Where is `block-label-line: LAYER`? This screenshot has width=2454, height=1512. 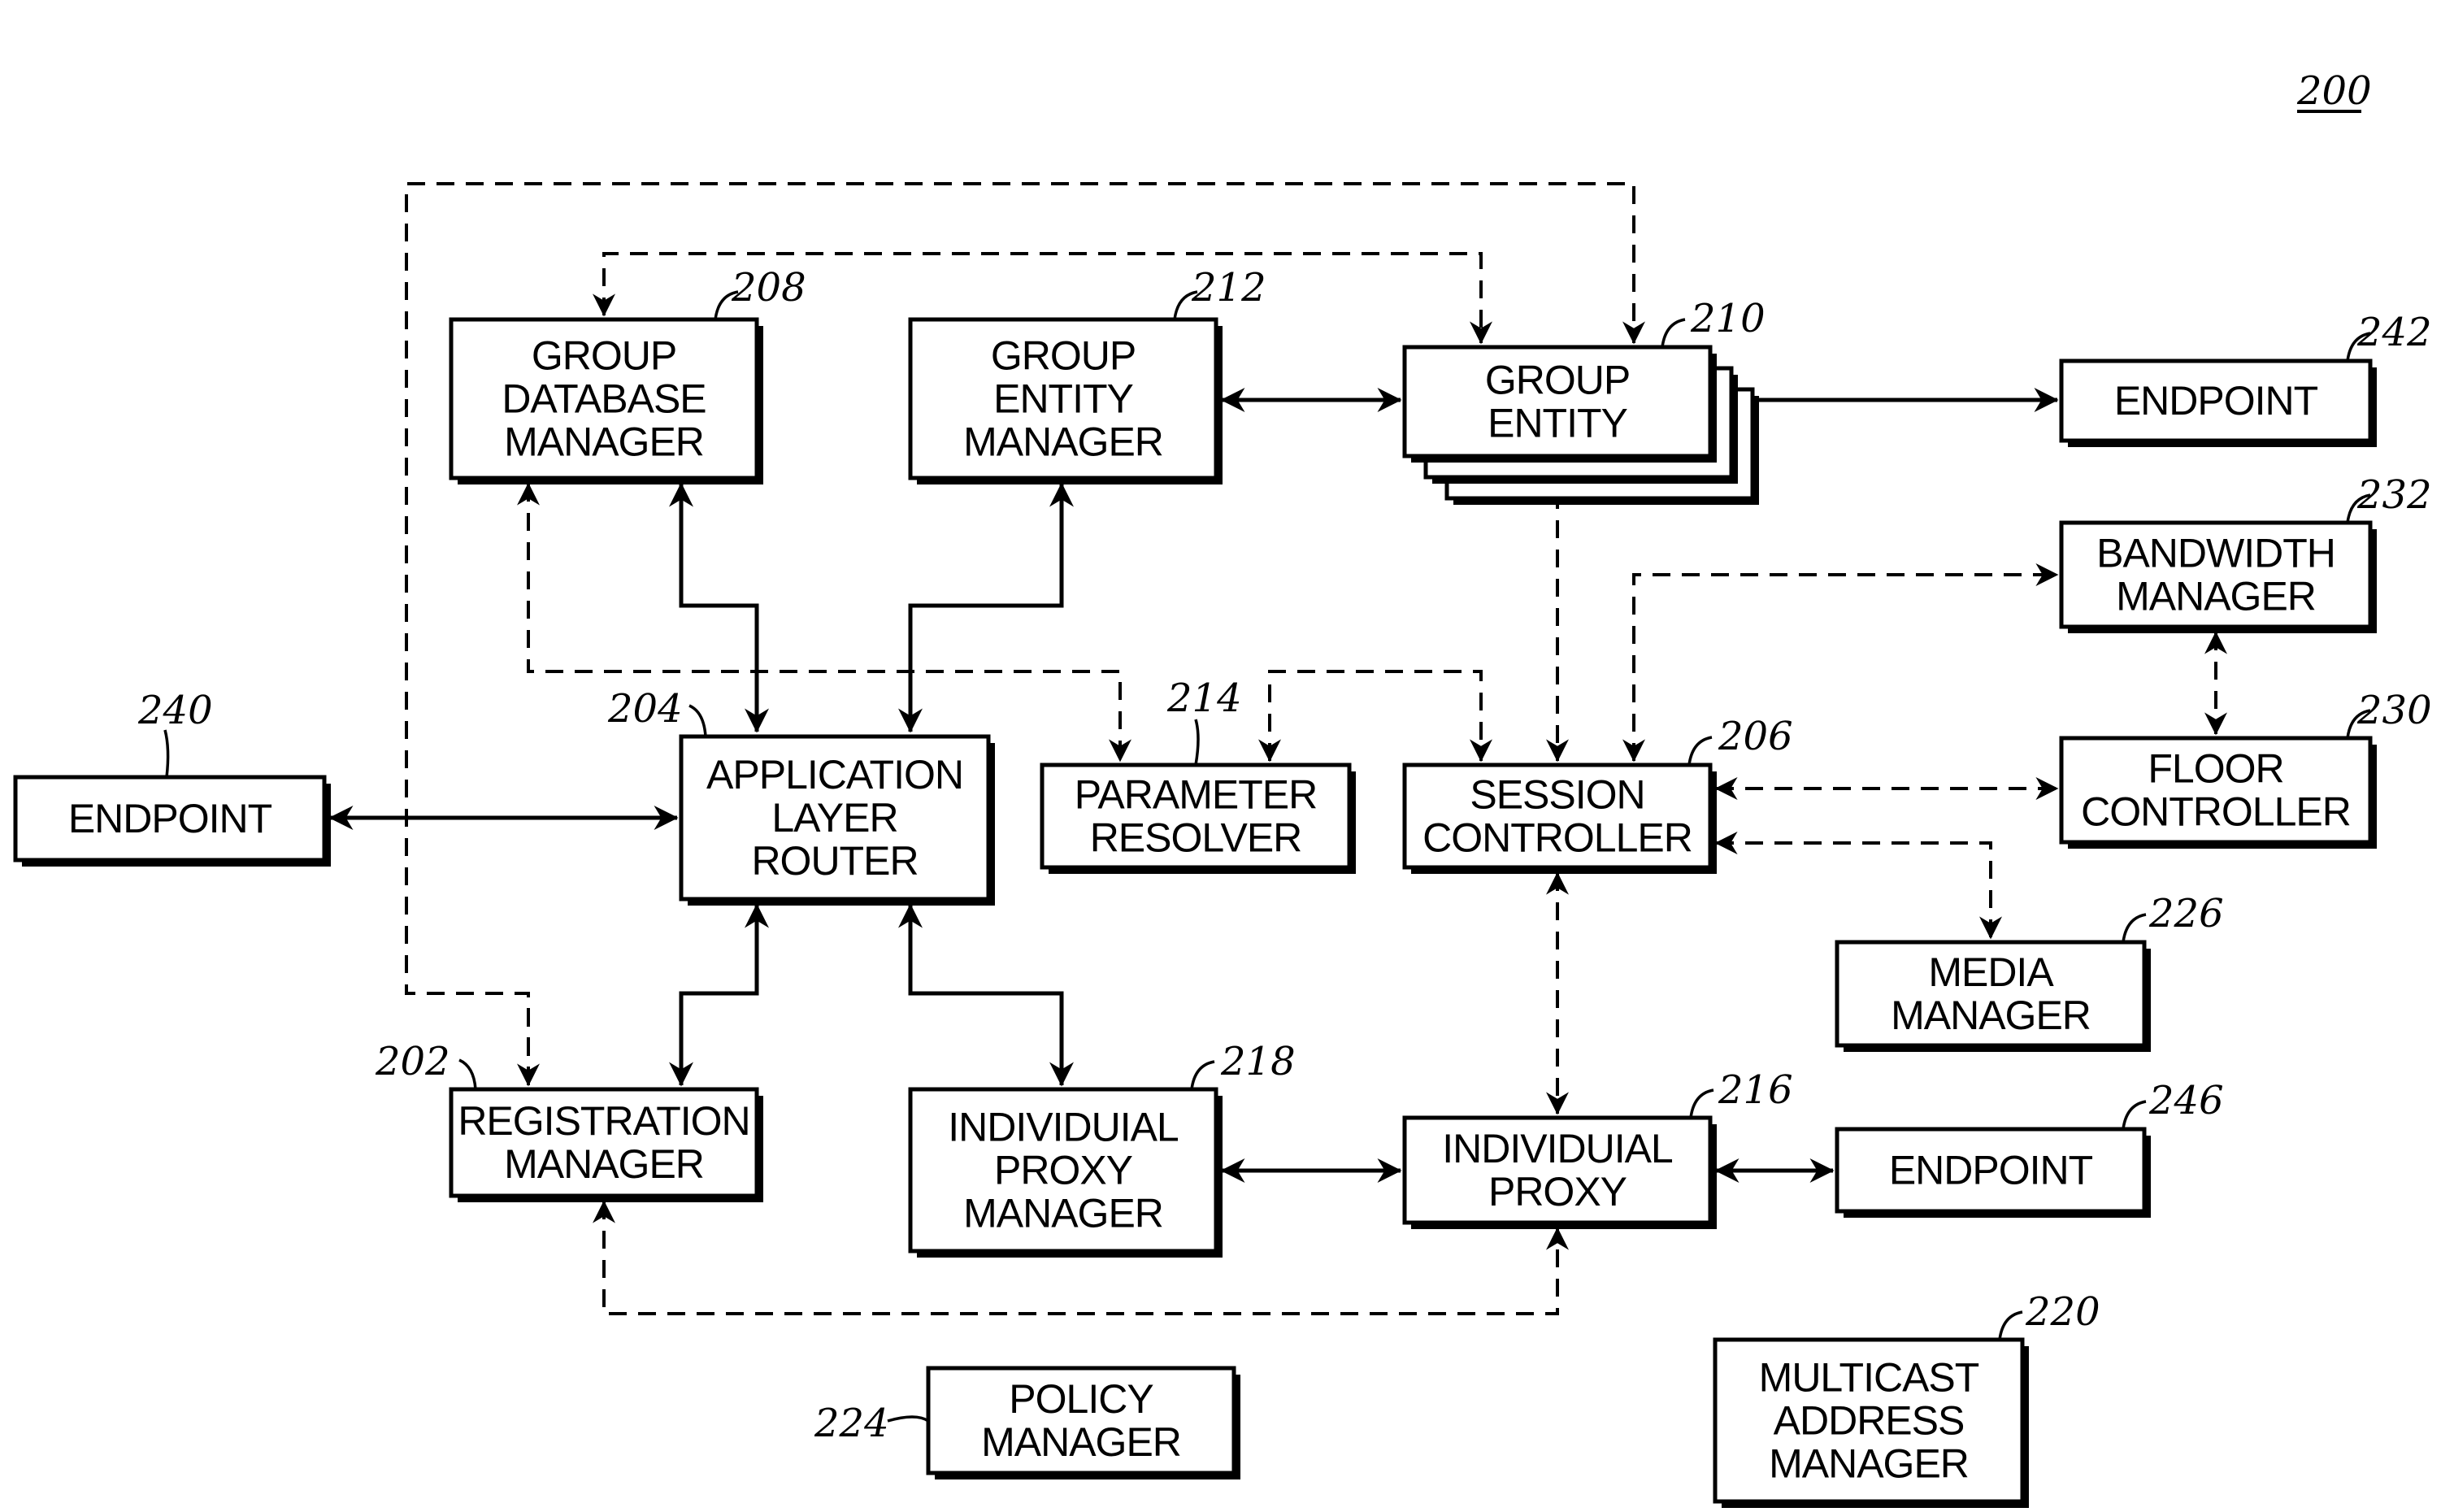
block-label-line: LAYER is located at coordinates (834, 818).